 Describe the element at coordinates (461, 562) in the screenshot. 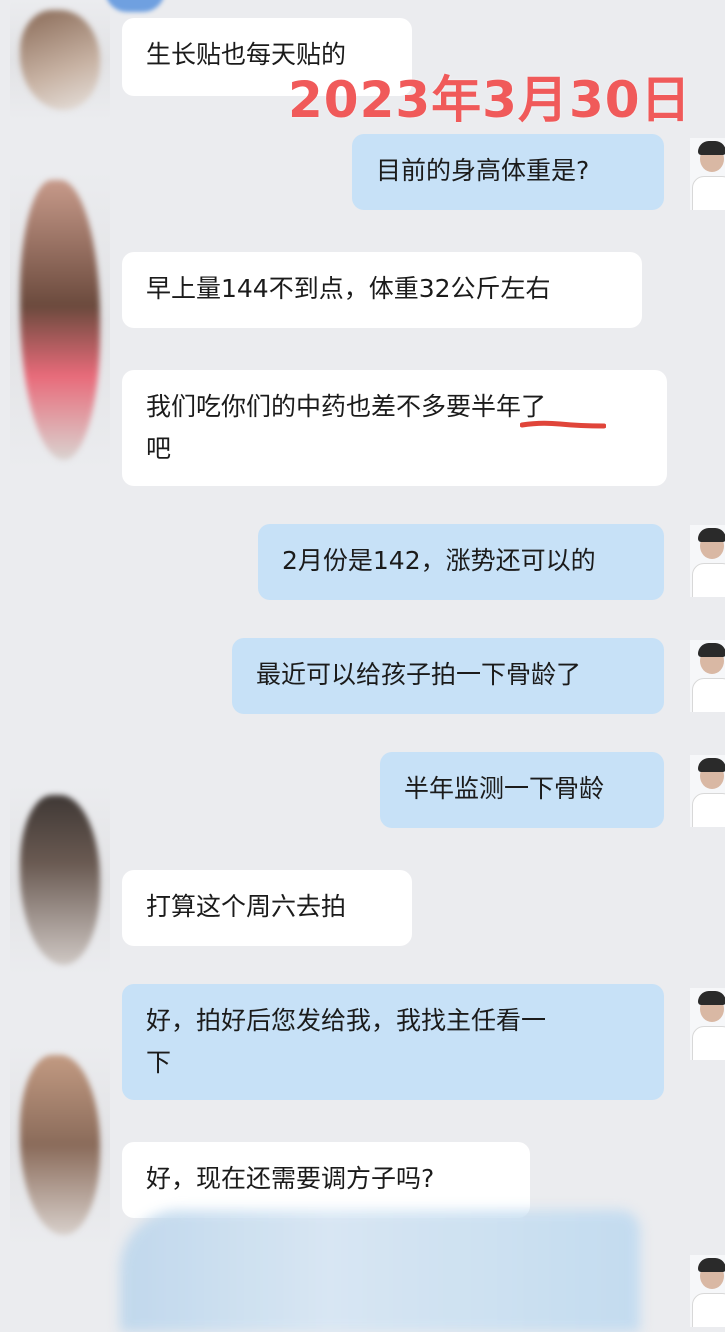

I see `message-bubble-outgoing: 2月份是142，涨势还可以的` at that location.